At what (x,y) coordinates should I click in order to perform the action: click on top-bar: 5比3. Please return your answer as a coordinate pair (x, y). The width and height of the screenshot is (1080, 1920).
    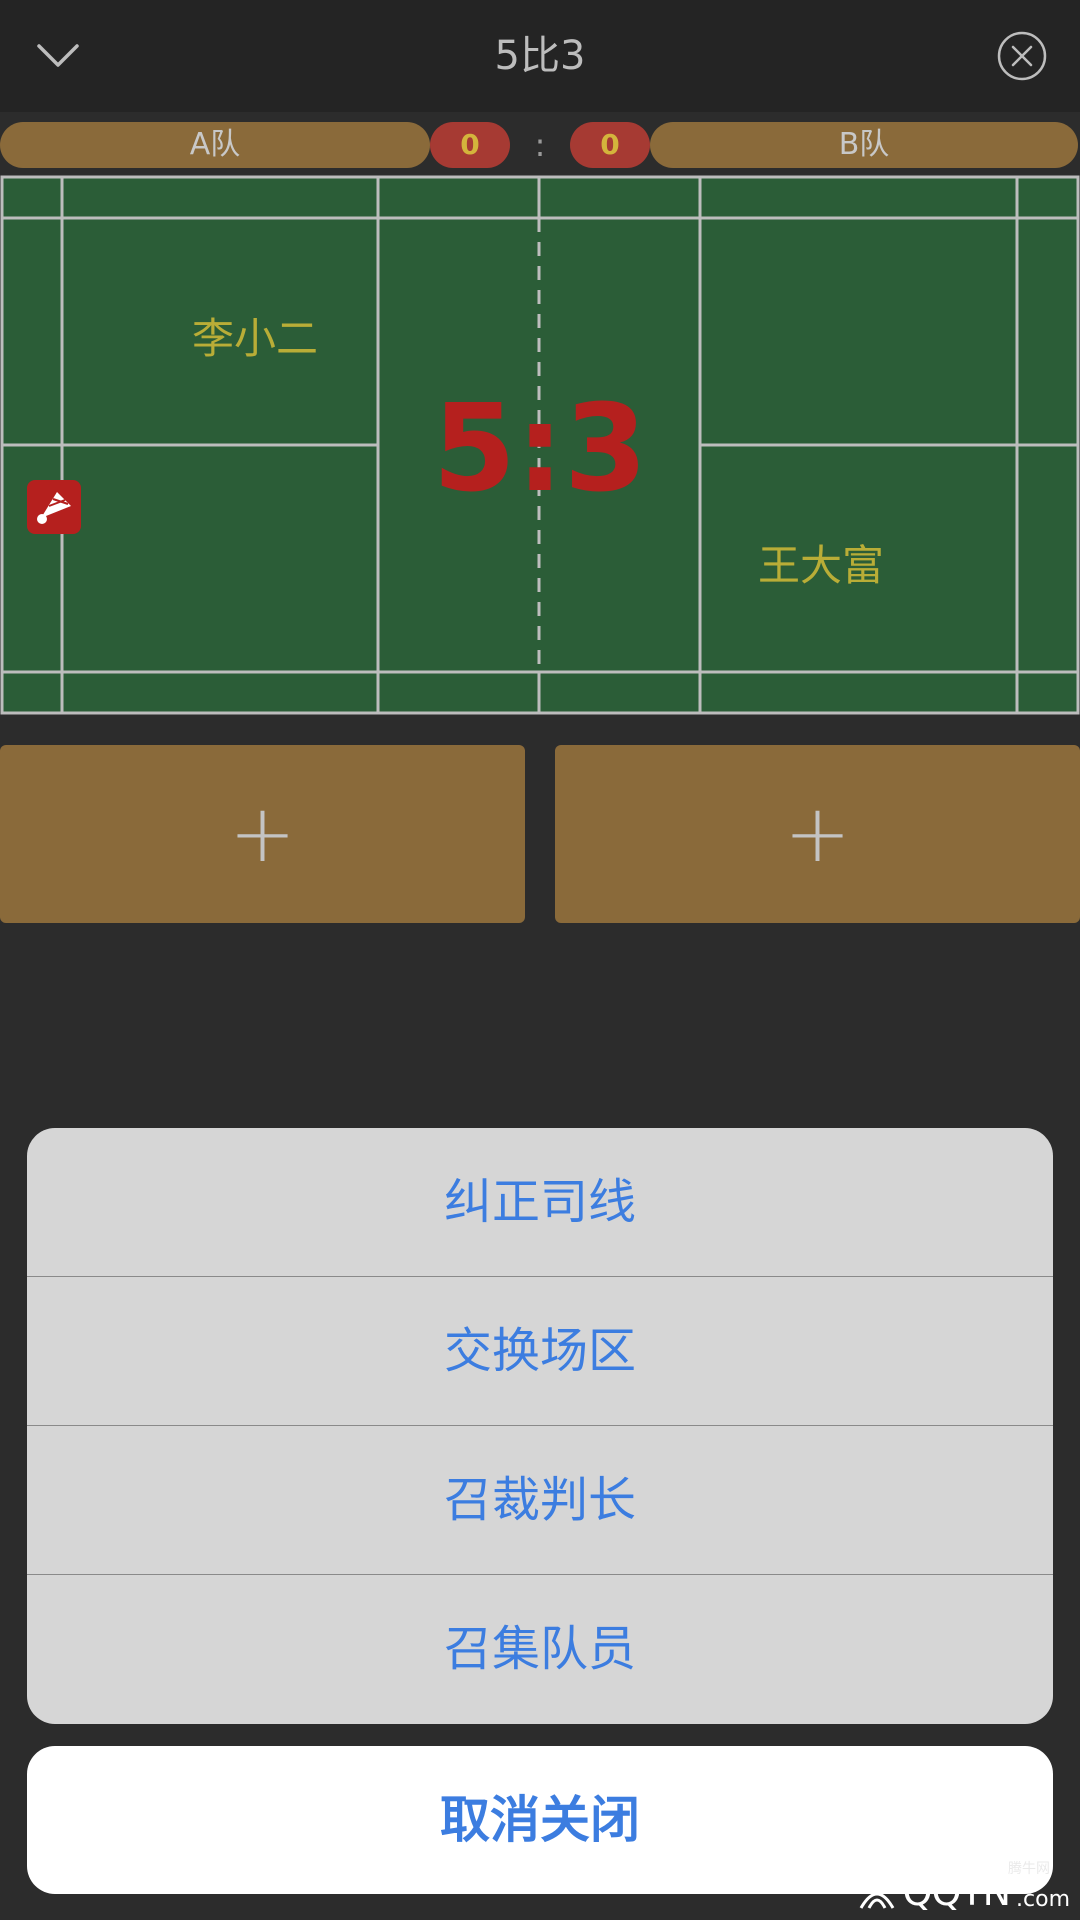
    Looking at the image, I should click on (540, 56).